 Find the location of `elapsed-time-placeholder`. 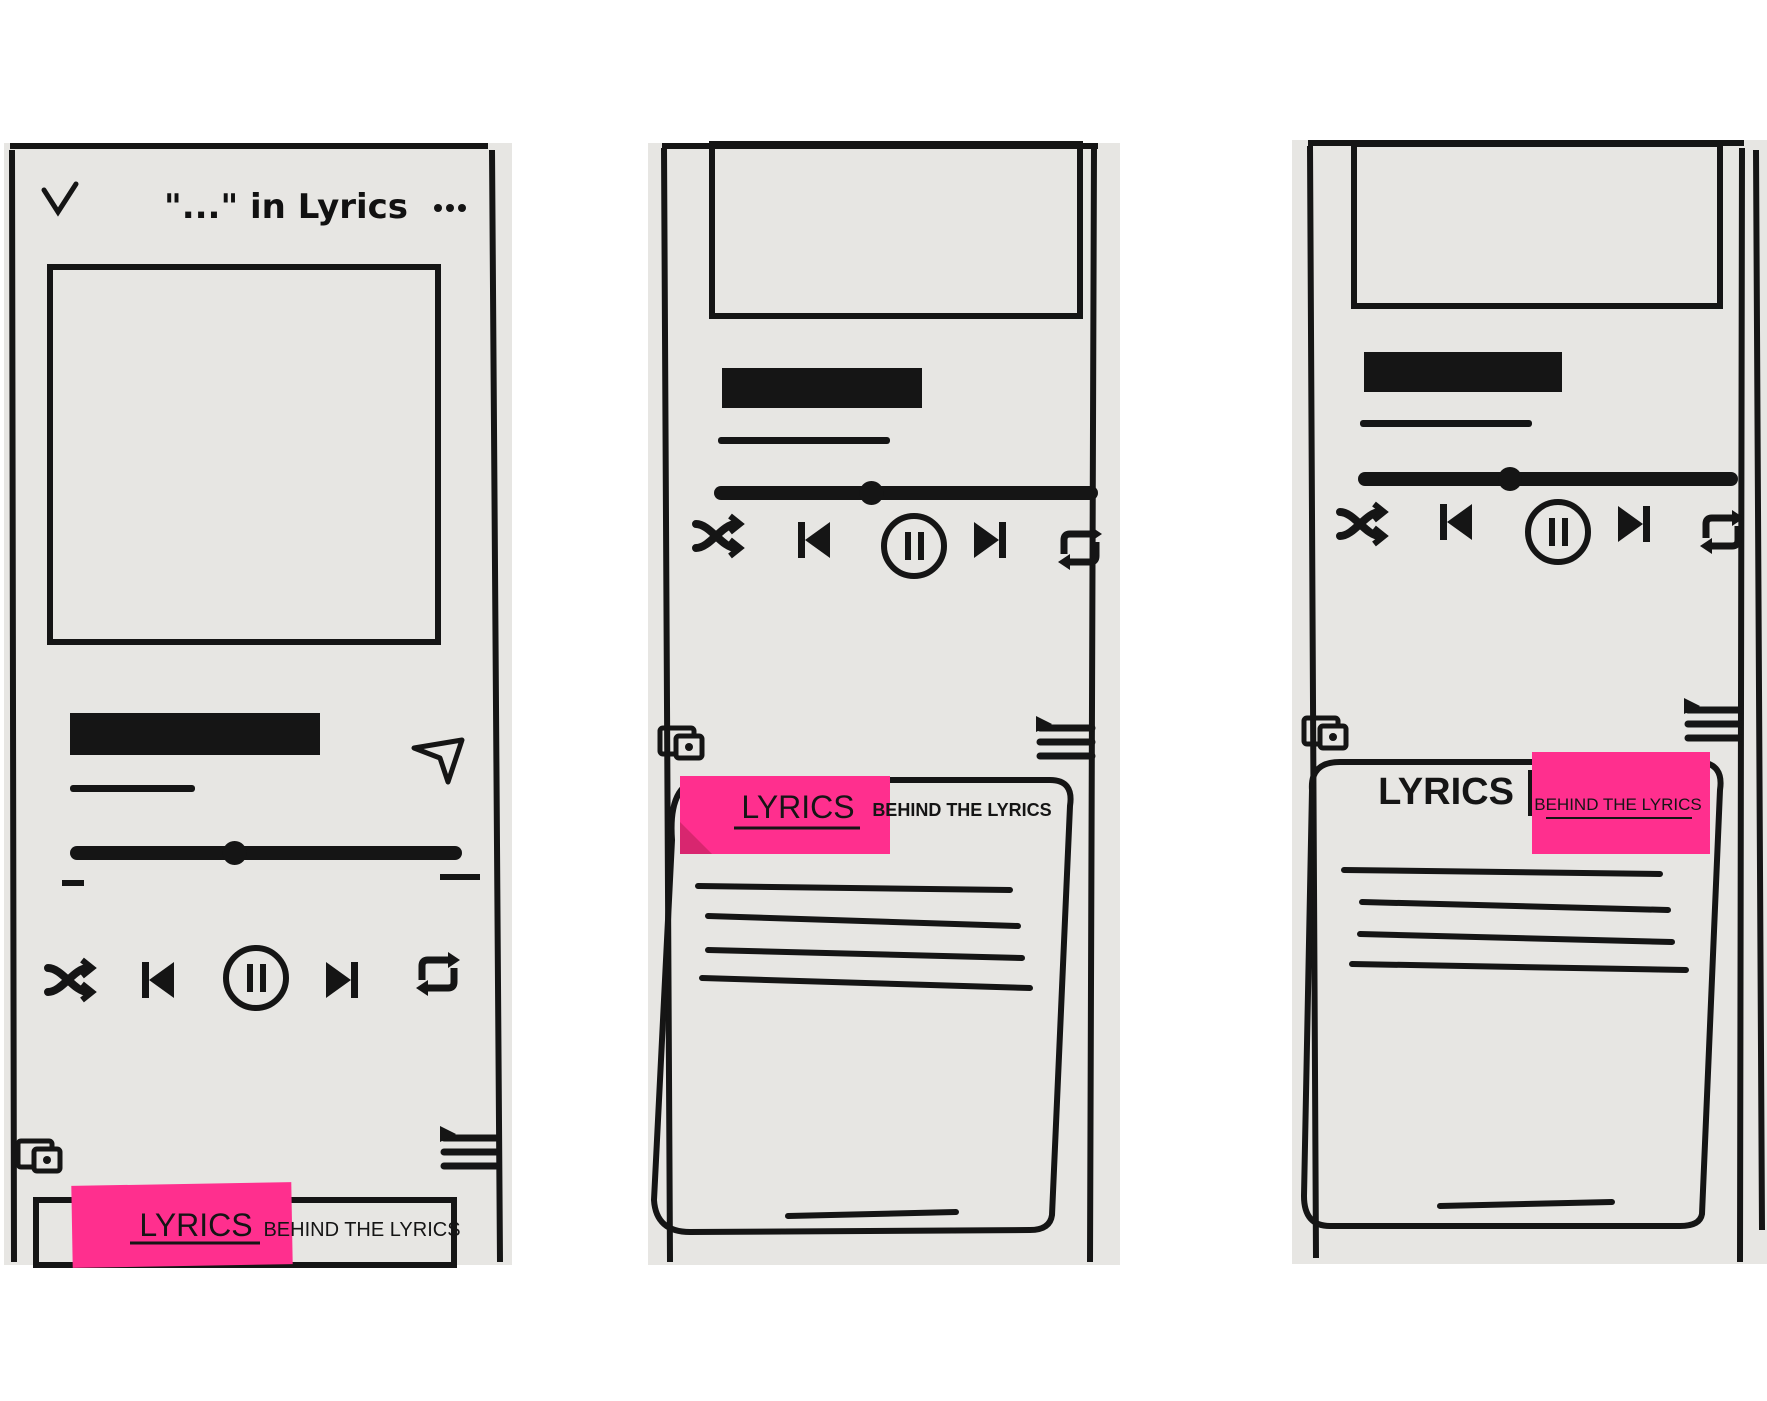

elapsed-time-placeholder is located at coordinates (73, 883).